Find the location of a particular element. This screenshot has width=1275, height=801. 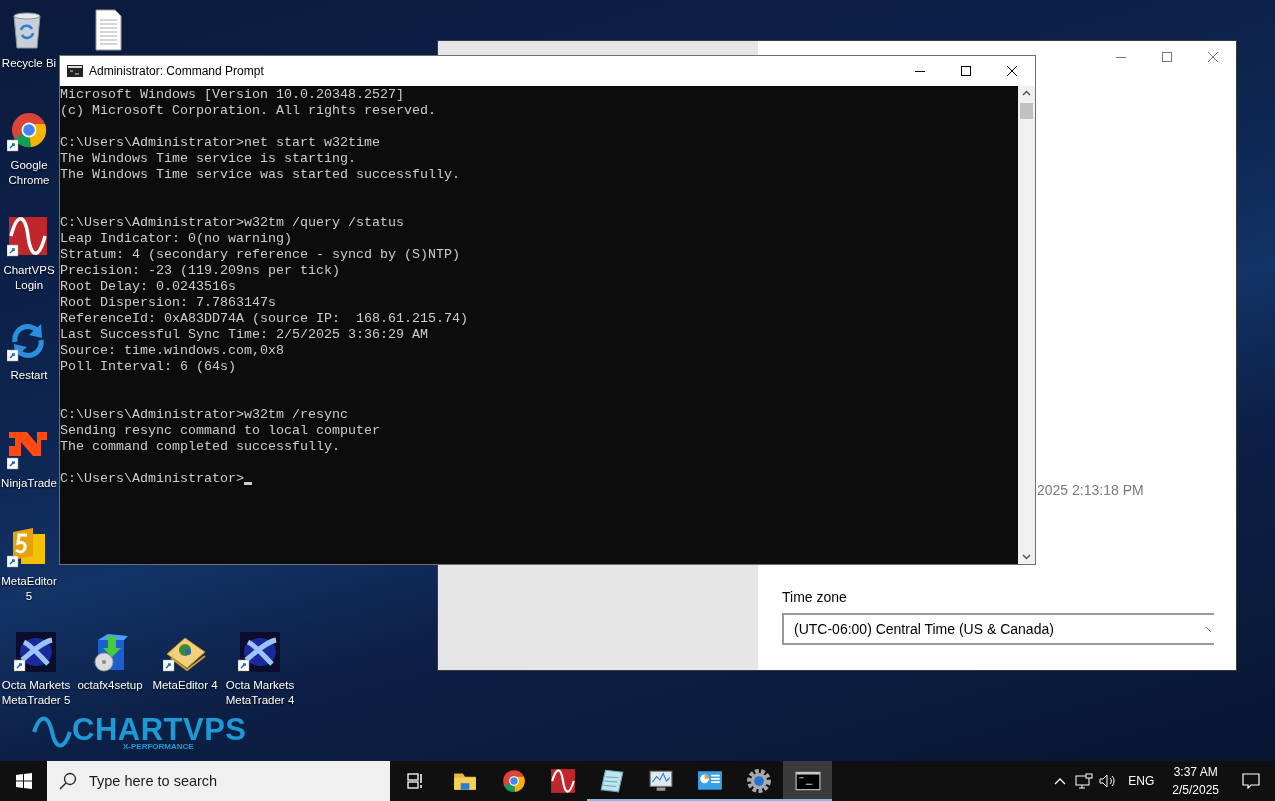

console-line: Source: time.windows.com,0x8 is located at coordinates (172, 351).